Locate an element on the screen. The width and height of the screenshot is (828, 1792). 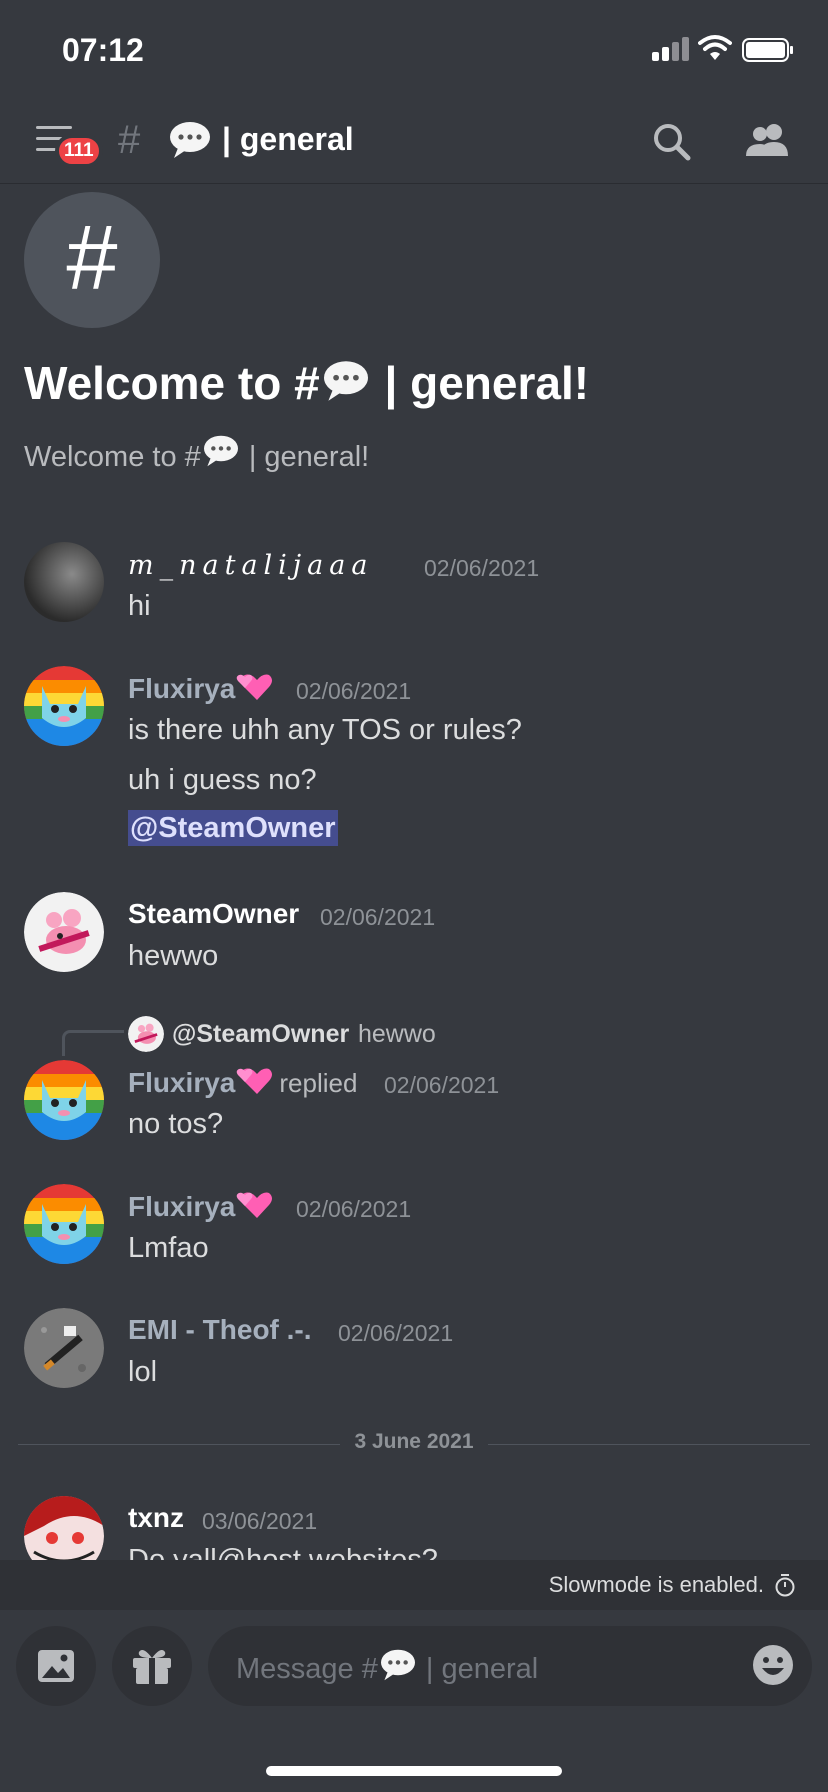
wifi-icon is located at coordinates (715, 47).